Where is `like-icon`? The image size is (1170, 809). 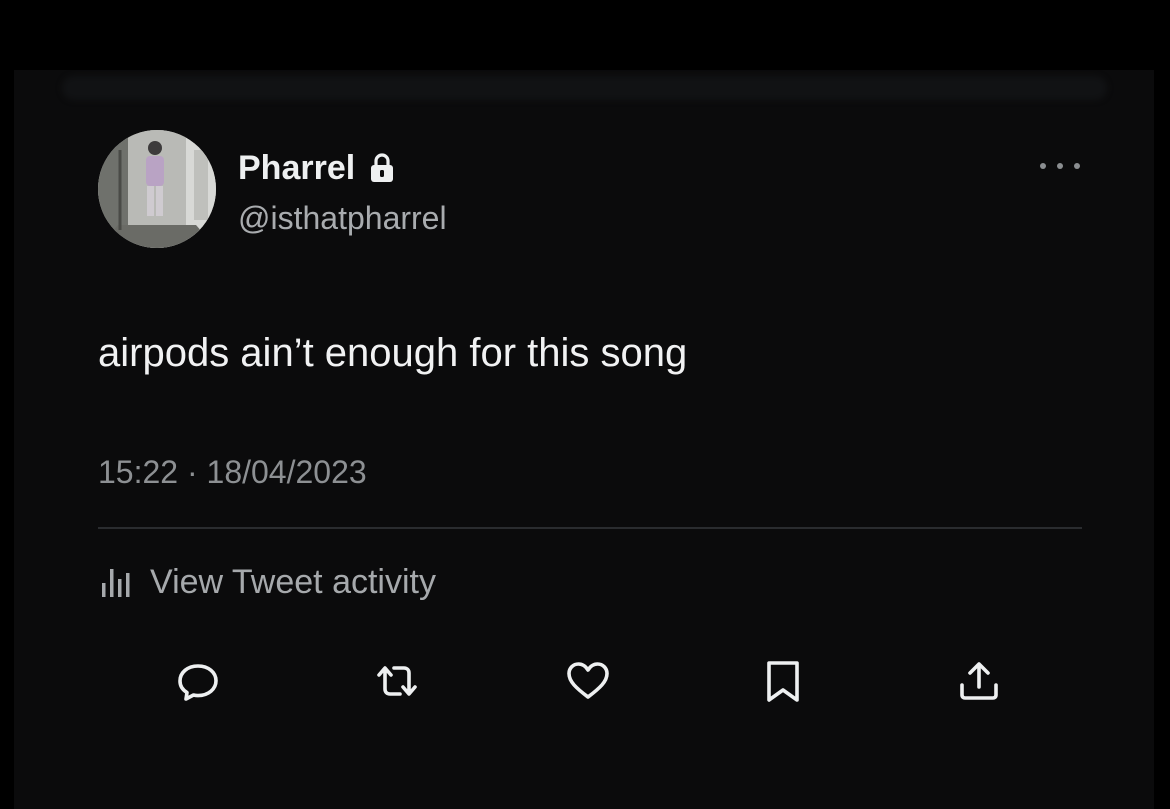 like-icon is located at coordinates (588, 680).